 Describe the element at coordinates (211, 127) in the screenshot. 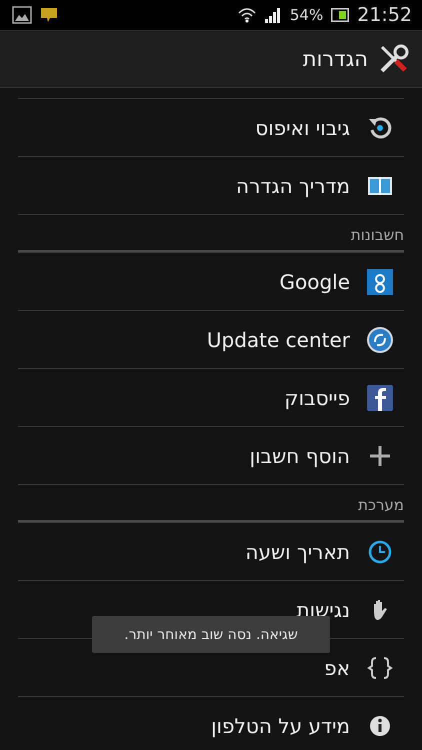

I see `settings-item: גיבוי ואיפוס` at that location.